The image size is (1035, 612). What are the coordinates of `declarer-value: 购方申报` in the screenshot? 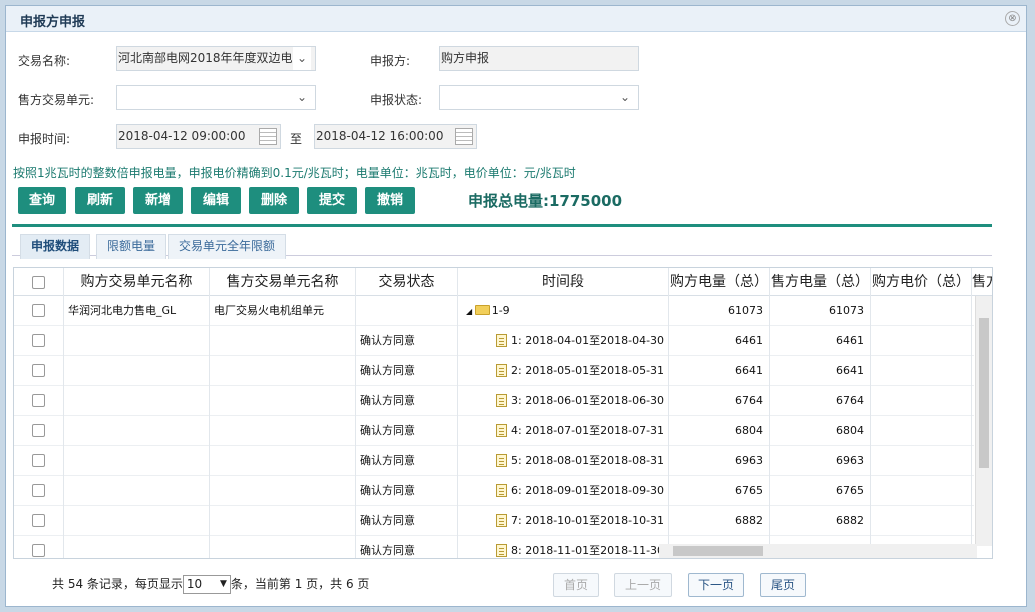 It's located at (465, 58).